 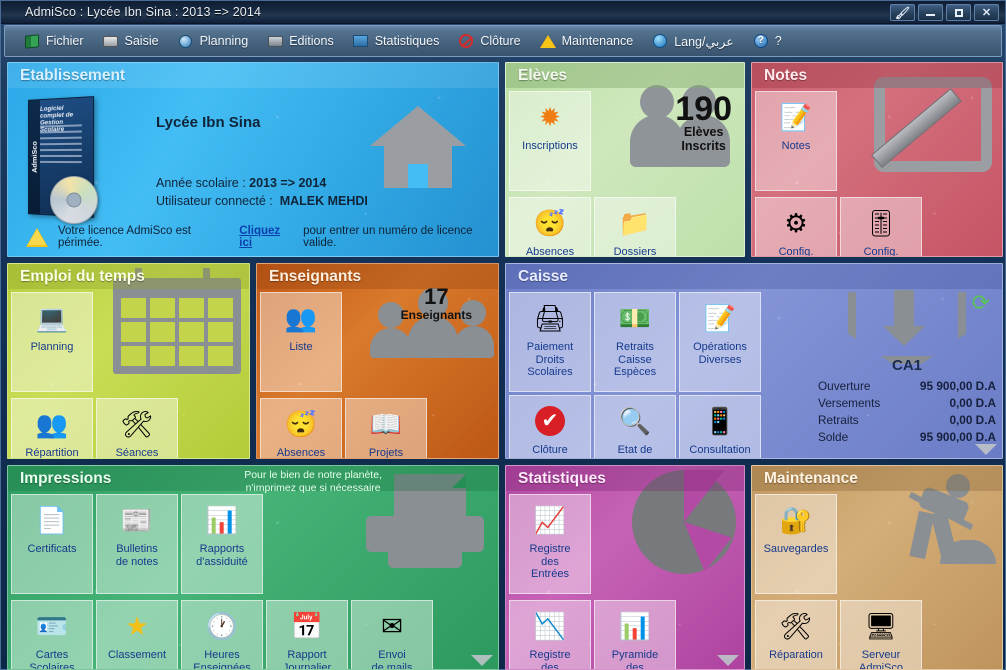 What do you see at coordinates (957, 386) in the screenshot?
I see `summary-value: 95 900,00 D.A` at bounding box center [957, 386].